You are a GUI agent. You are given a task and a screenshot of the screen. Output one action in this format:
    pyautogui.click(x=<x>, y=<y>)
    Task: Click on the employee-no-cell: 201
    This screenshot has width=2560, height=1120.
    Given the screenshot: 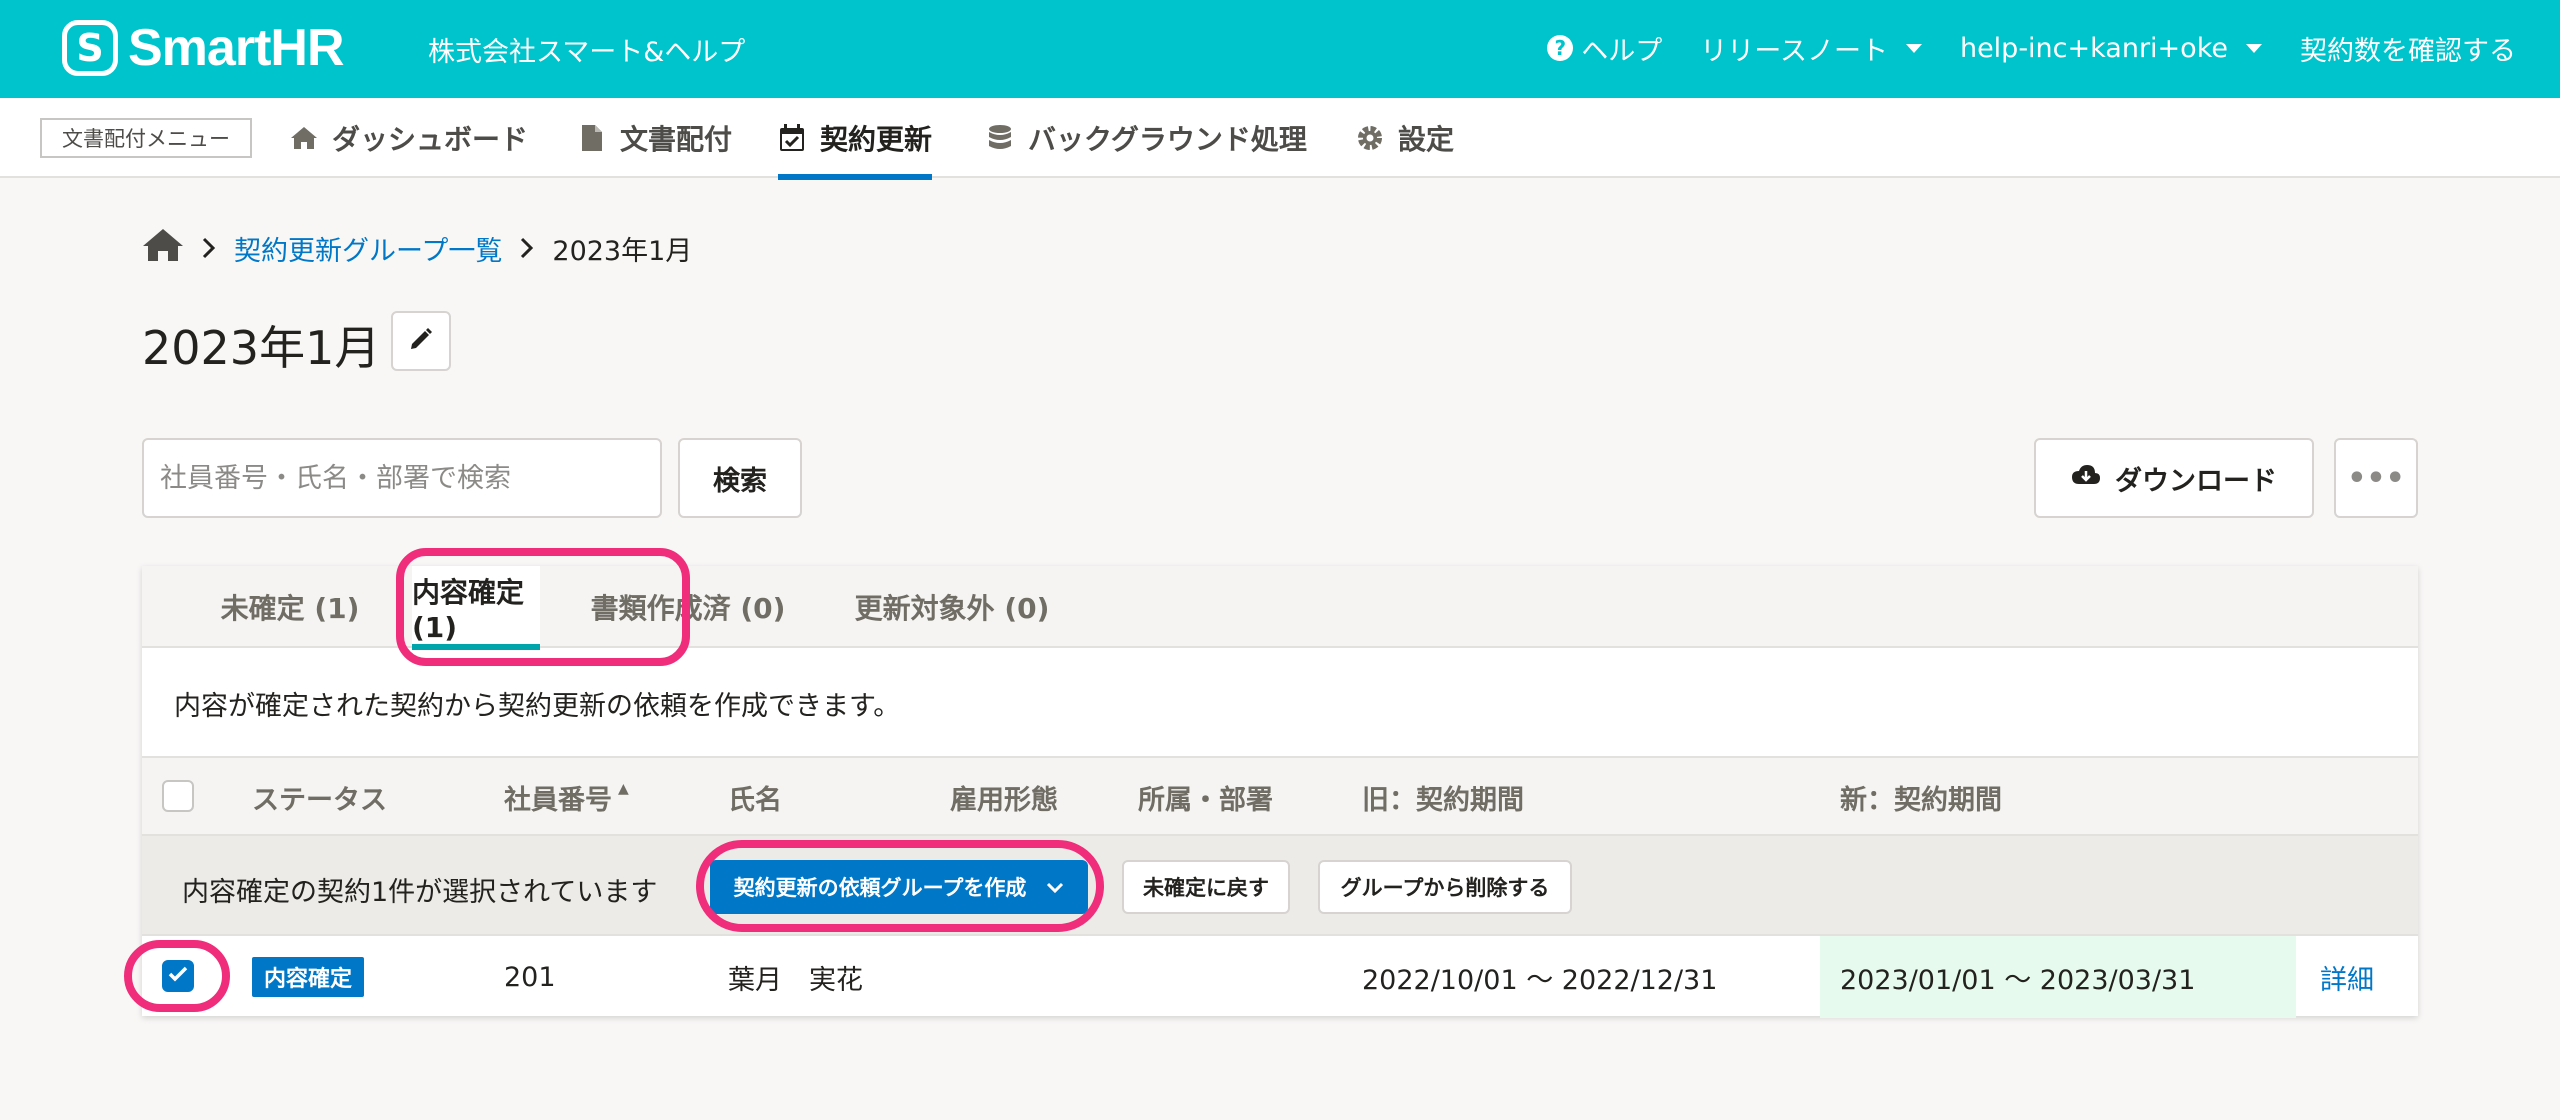 What is the action you would take?
    pyautogui.click(x=530, y=977)
    